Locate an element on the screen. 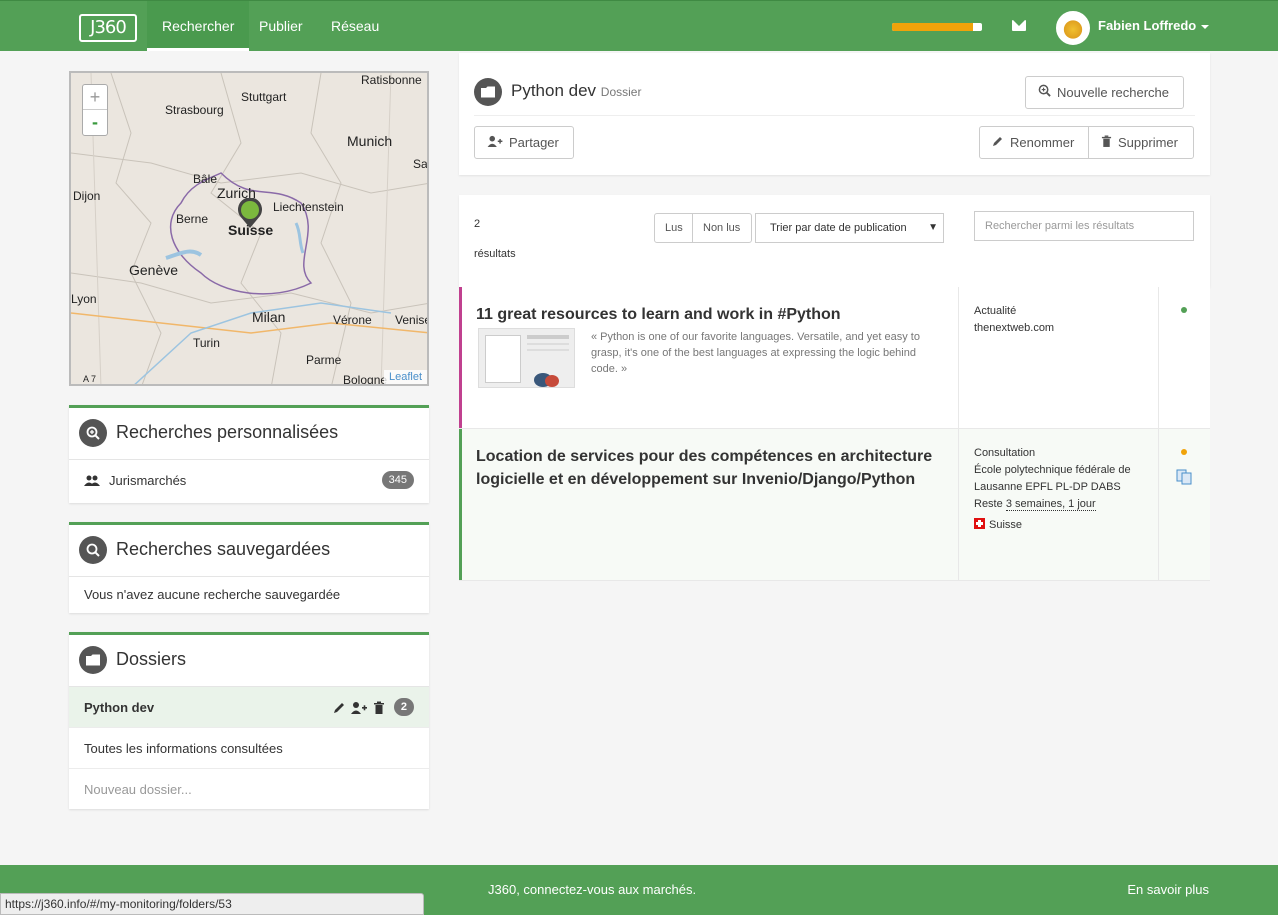 The height and width of the screenshot is (915, 1278). deadline-prefix: Reste is located at coordinates (988, 504).